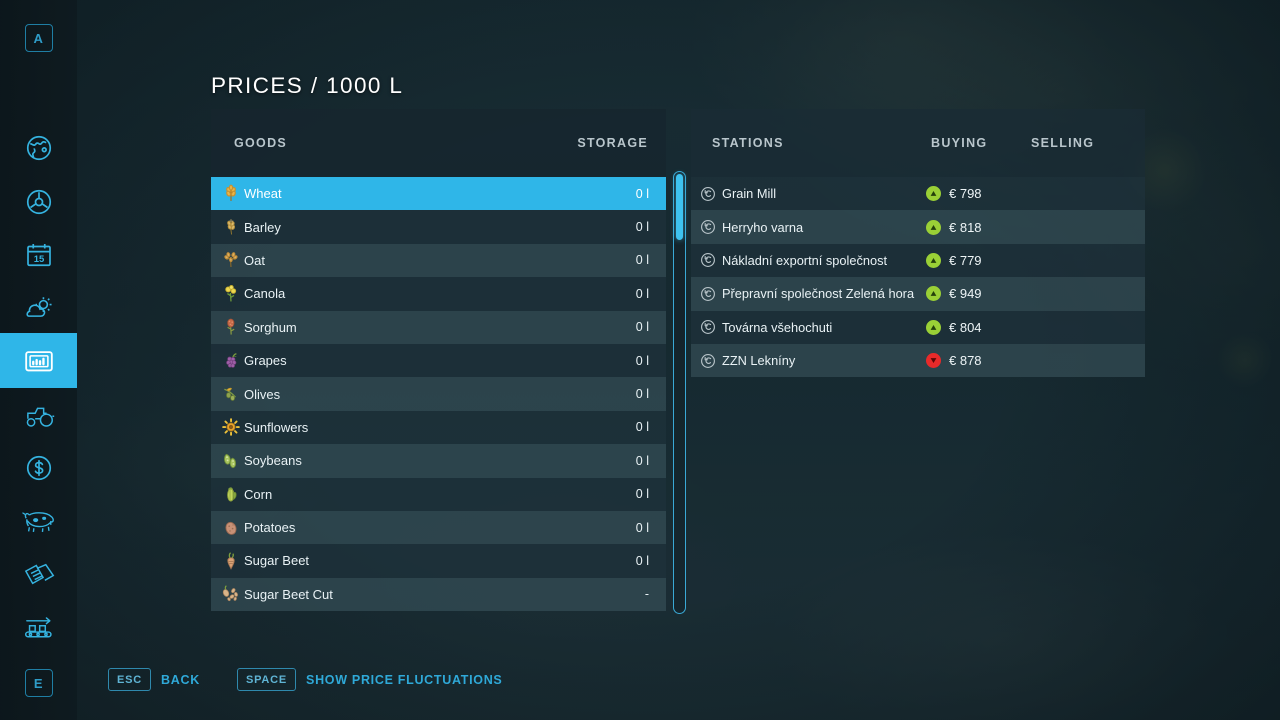 This screenshot has width=1280, height=720. What do you see at coordinates (231, 461) in the screenshot?
I see `soybeans-icon` at bounding box center [231, 461].